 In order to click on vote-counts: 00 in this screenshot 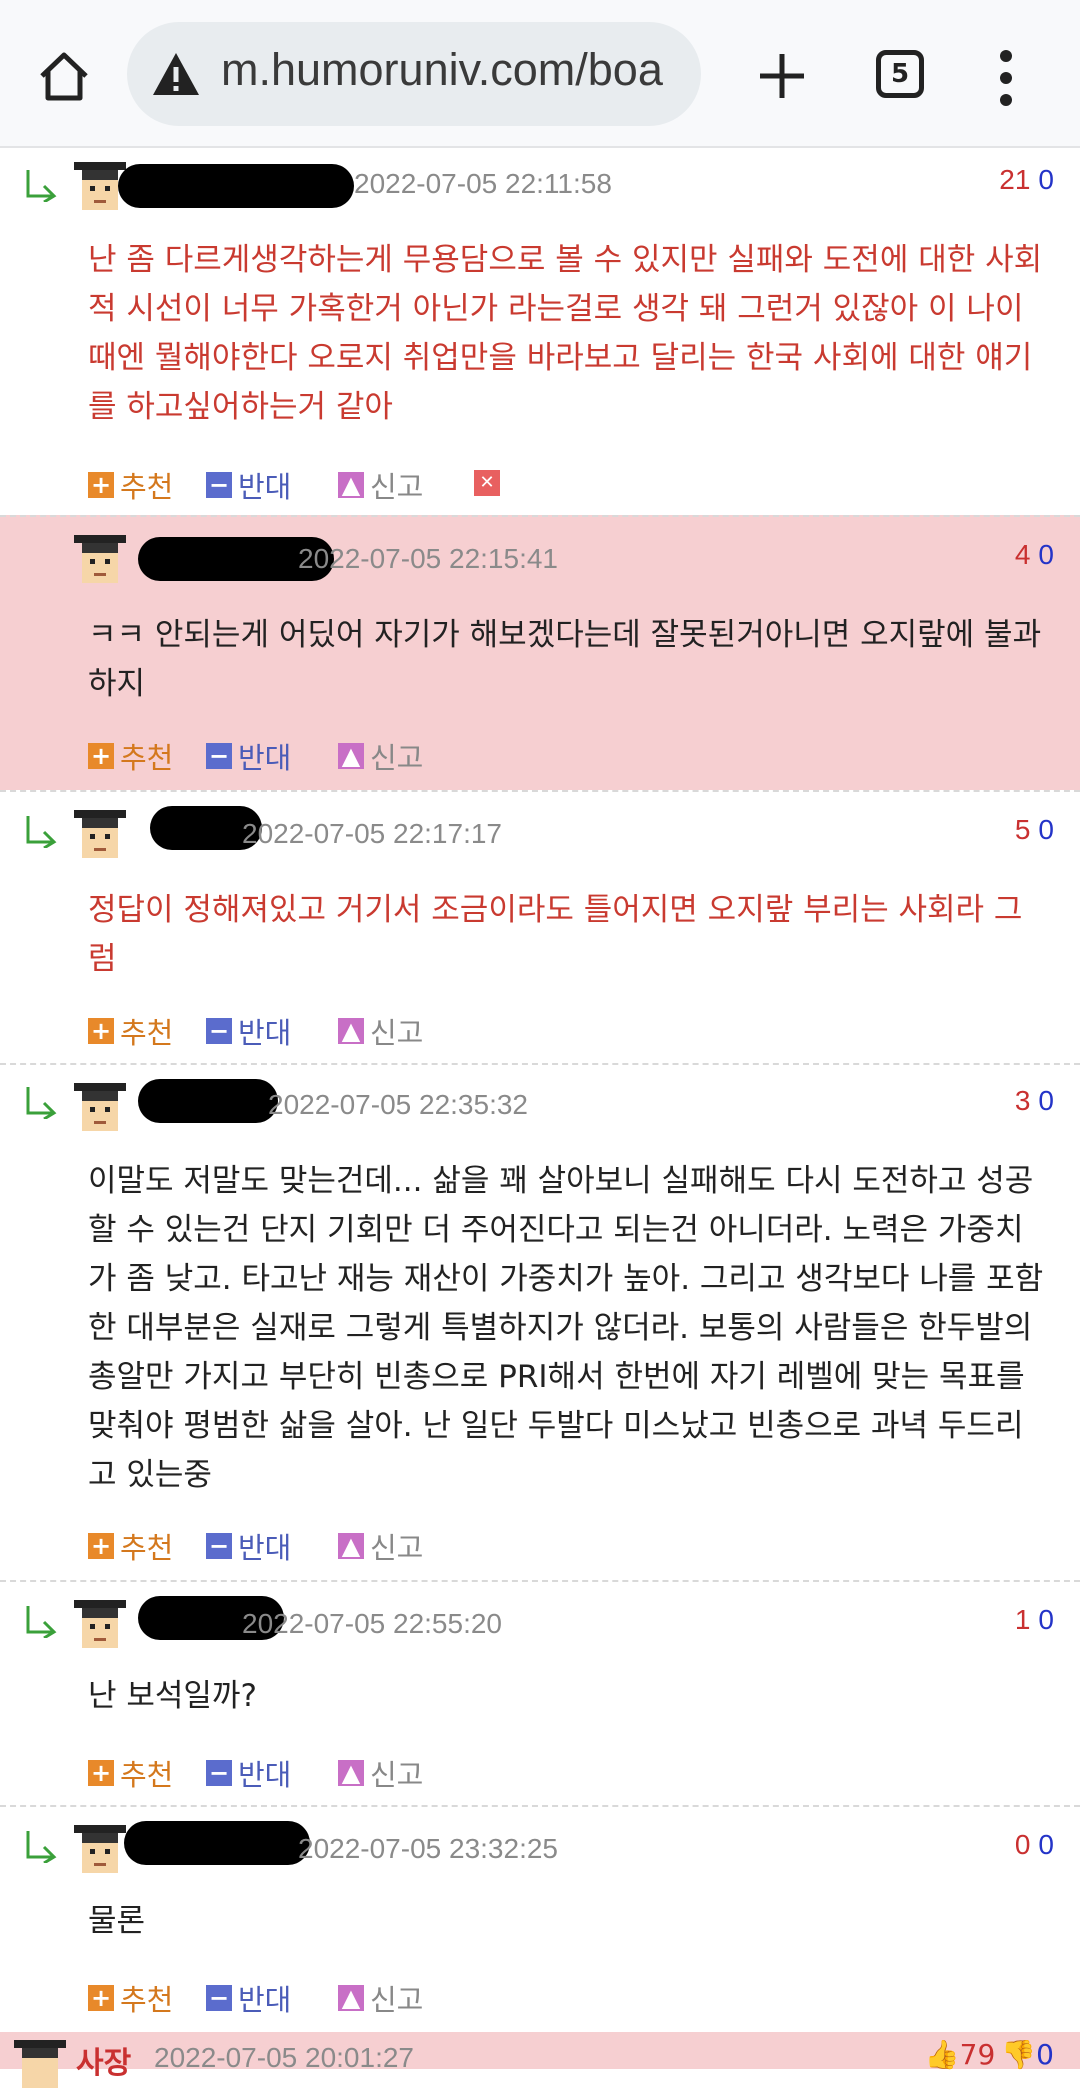, I will do `click(1034, 1845)`.